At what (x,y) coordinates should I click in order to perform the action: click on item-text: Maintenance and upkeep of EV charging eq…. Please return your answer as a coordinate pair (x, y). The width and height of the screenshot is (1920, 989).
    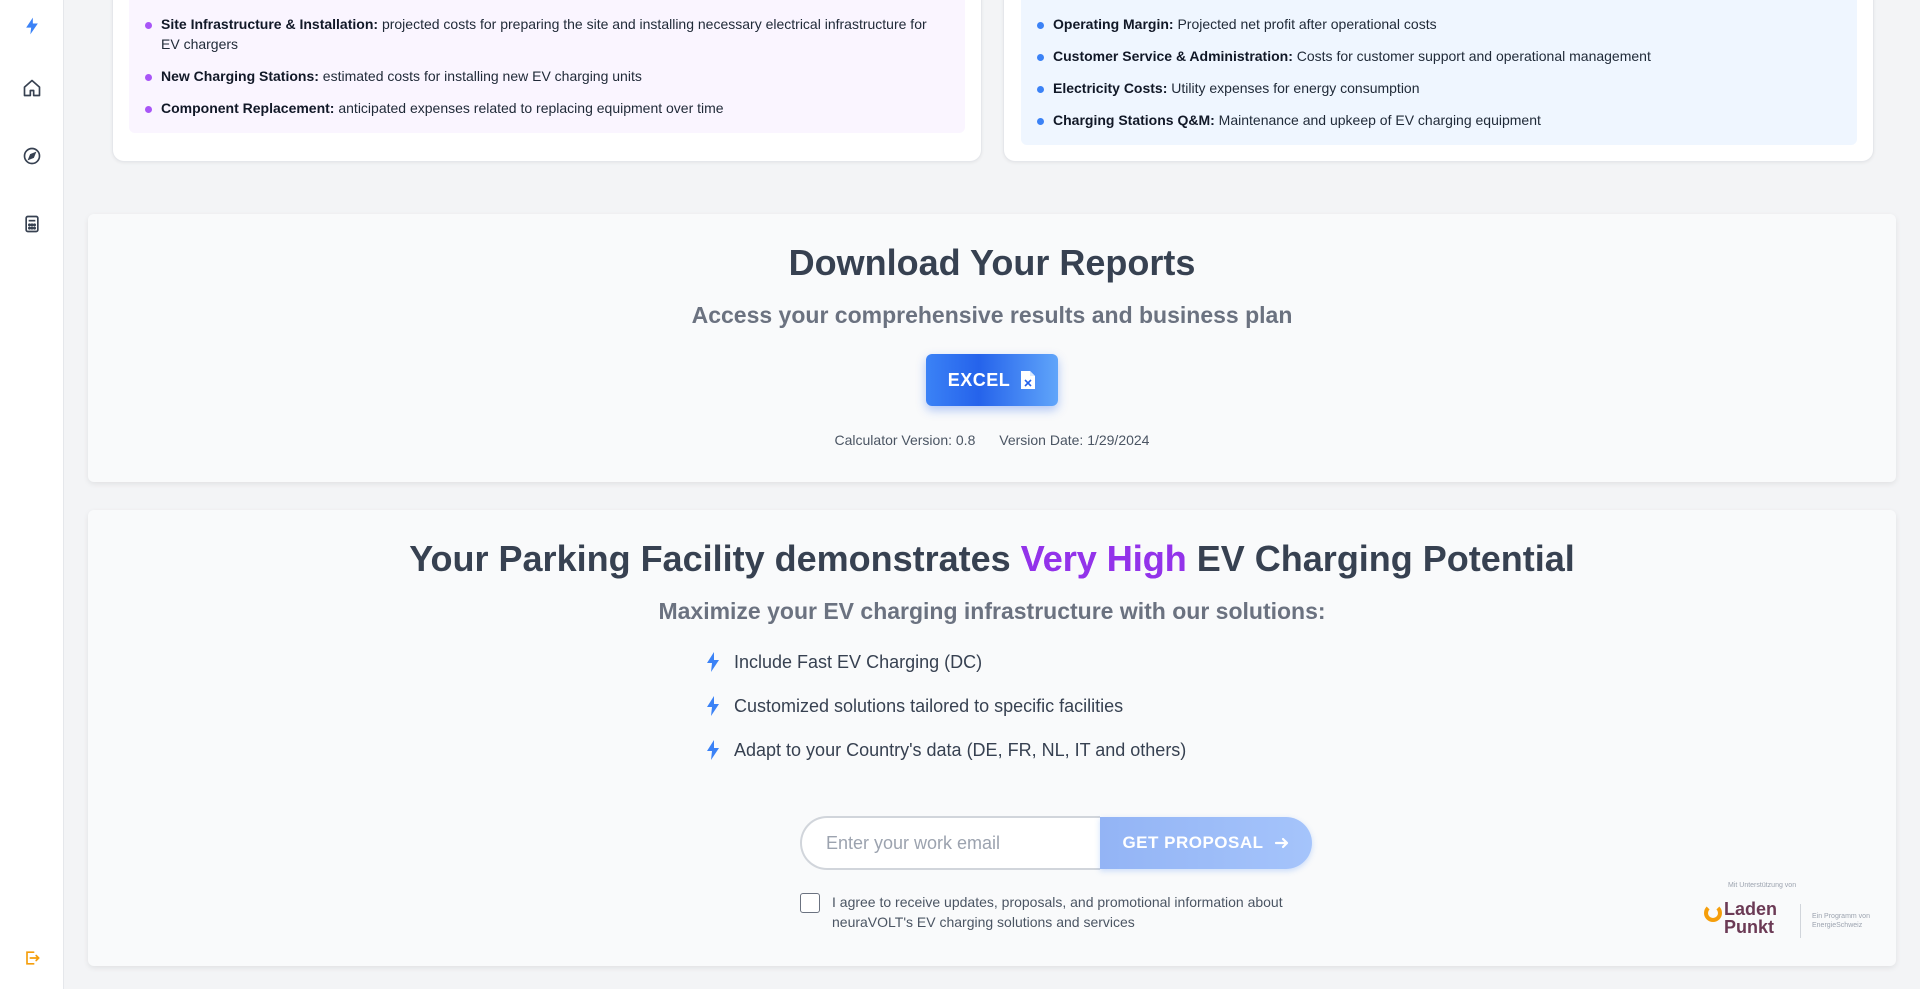
    Looking at the image, I should click on (1379, 120).